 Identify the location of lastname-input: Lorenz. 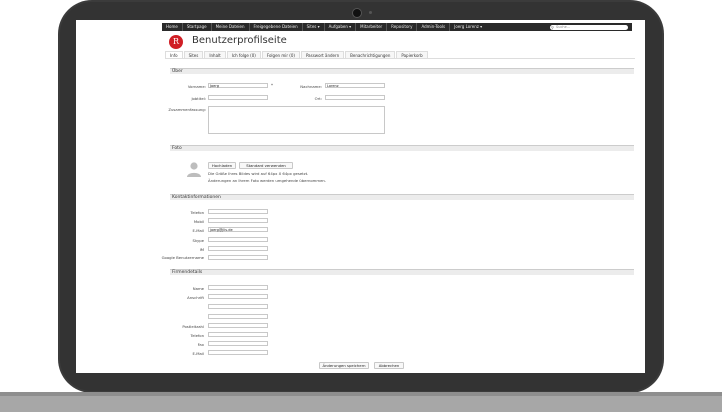
(355, 85).